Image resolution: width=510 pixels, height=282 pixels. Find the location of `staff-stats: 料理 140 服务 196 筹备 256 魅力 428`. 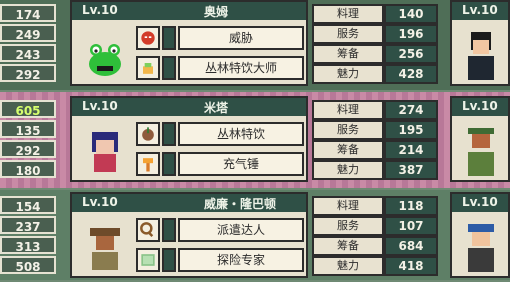

staff-stats: 料理 140 服务 196 筹备 256 魅力 428 is located at coordinates (375, 43).